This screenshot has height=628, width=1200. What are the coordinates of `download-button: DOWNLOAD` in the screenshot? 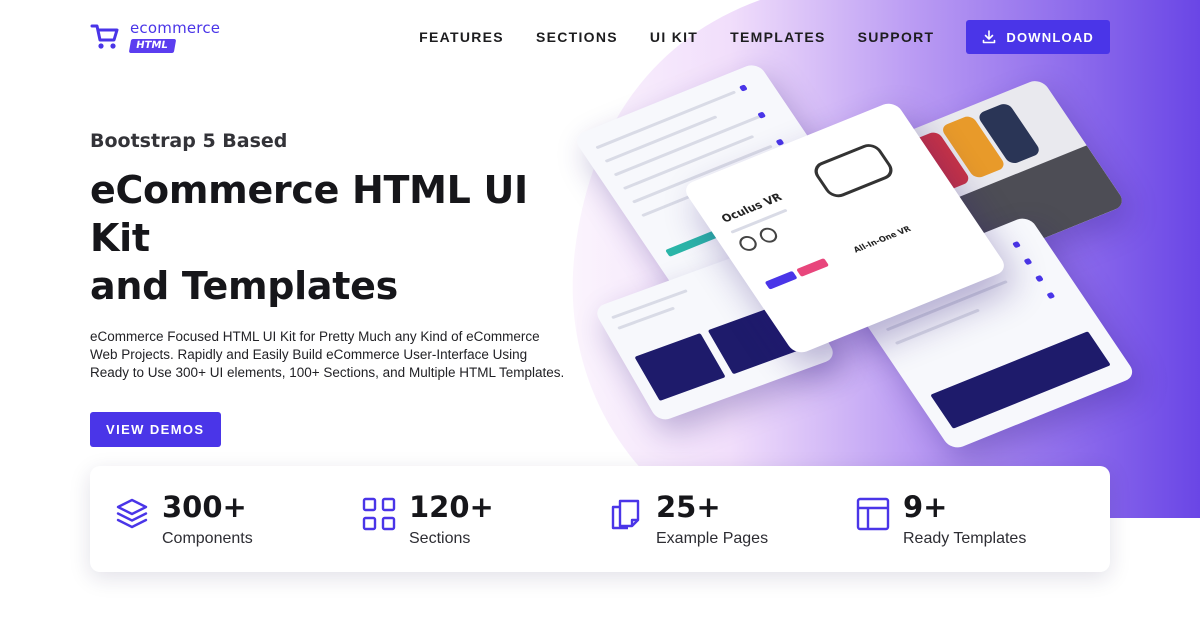 It's located at (1038, 37).